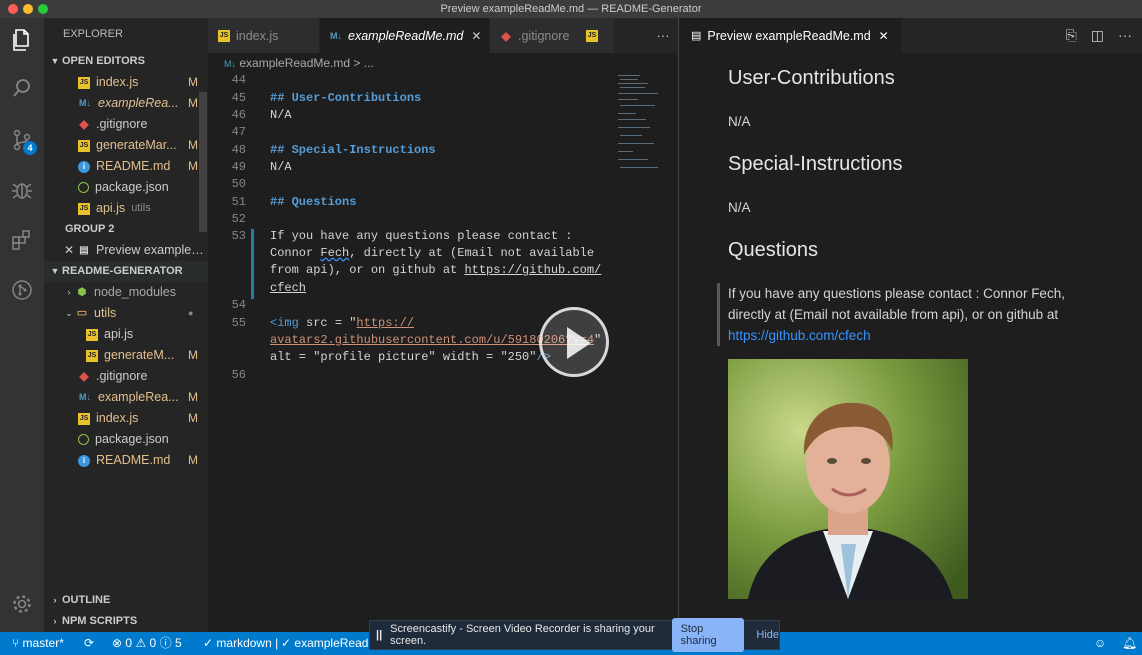  Describe the element at coordinates (22, 190) in the screenshot. I see `debug-icon` at that location.